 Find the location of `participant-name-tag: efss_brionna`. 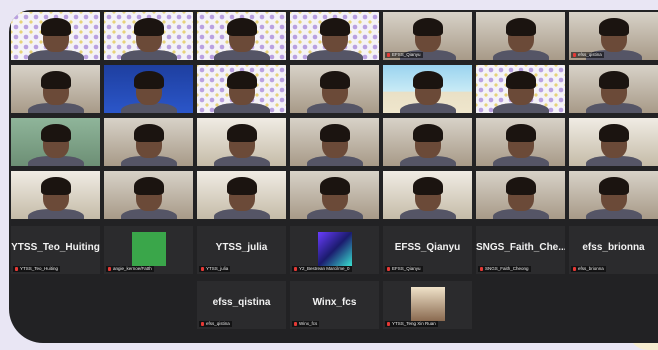

participant-name-tag: efss_brionna is located at coordinates (588, 269).